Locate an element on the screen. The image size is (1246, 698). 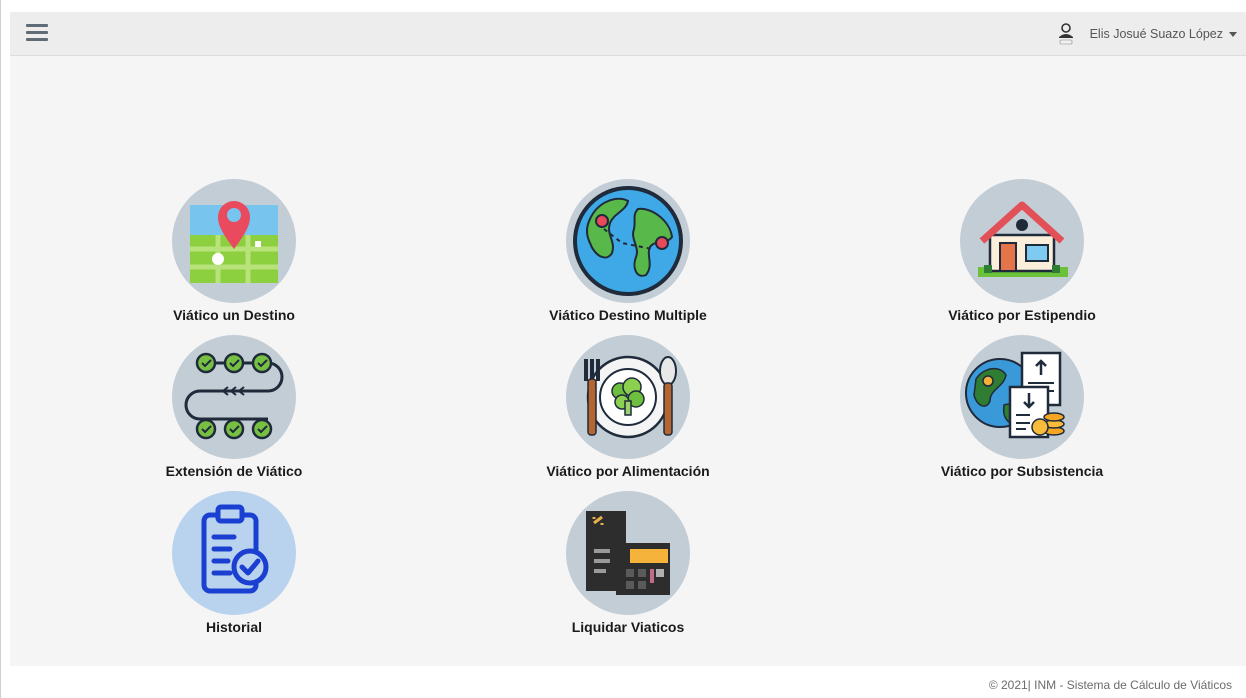
user-avatar-icon is located at coordinates (1065, 34).